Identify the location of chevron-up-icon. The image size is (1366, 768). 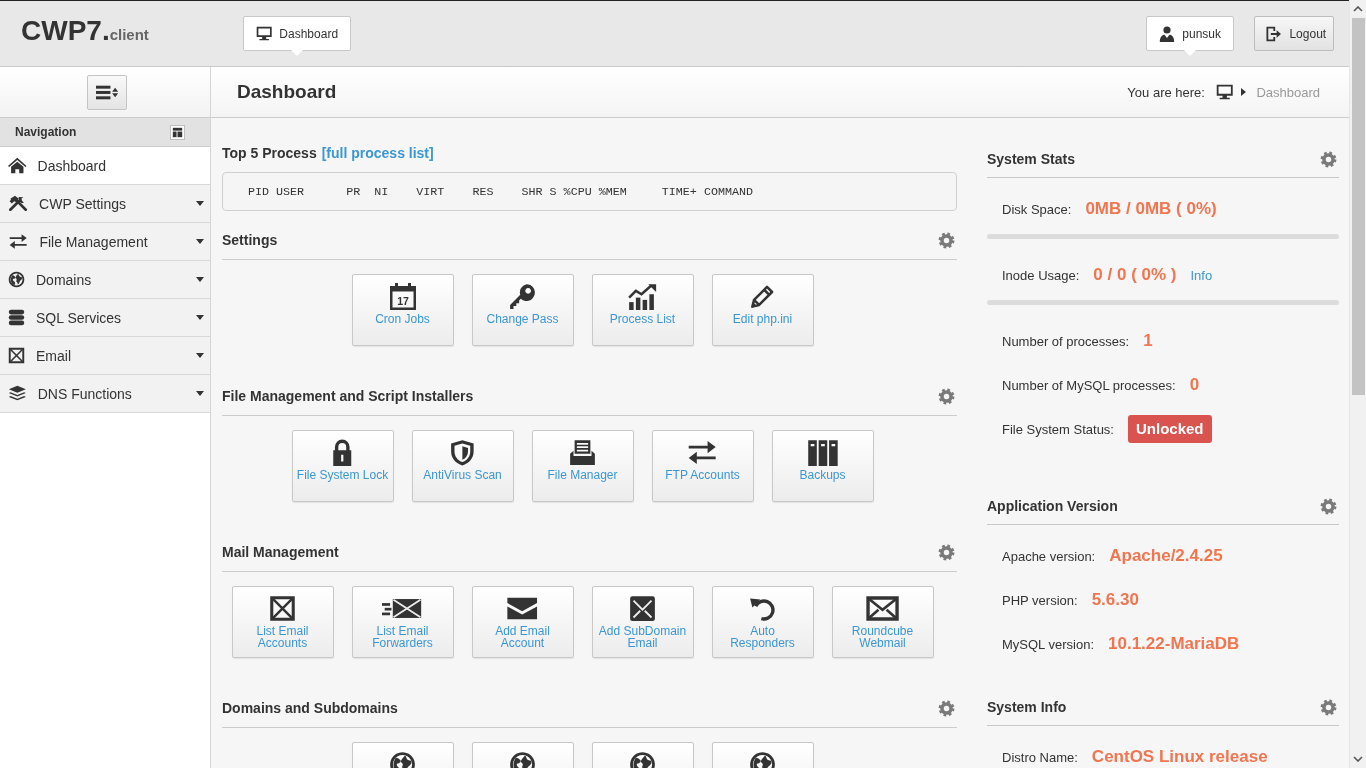
(1358, 9).